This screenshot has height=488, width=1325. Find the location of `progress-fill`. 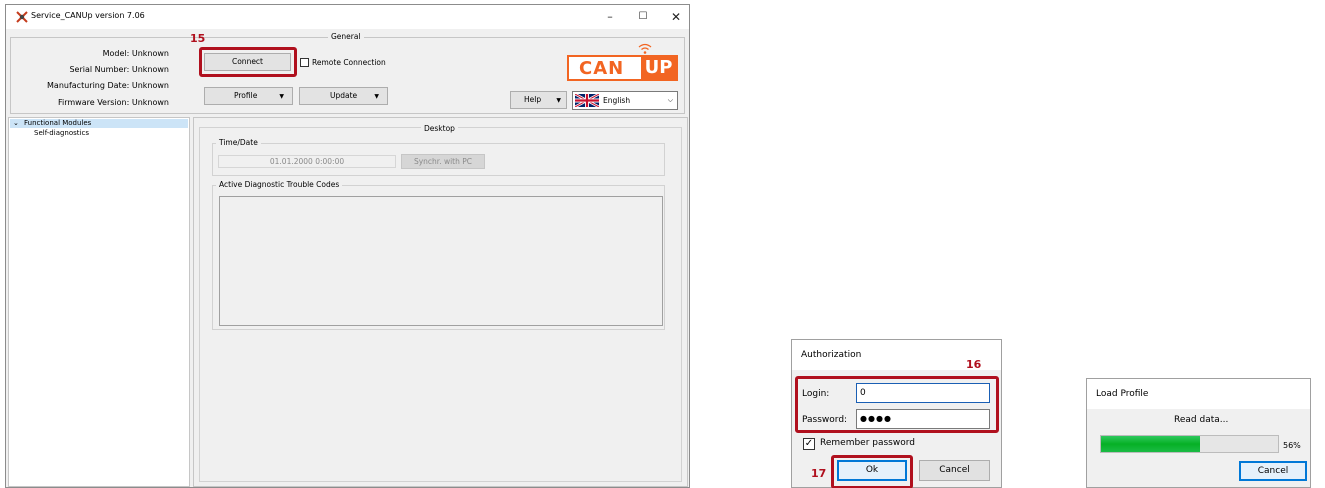

progress-fill is located at coordinates (1151, 444).